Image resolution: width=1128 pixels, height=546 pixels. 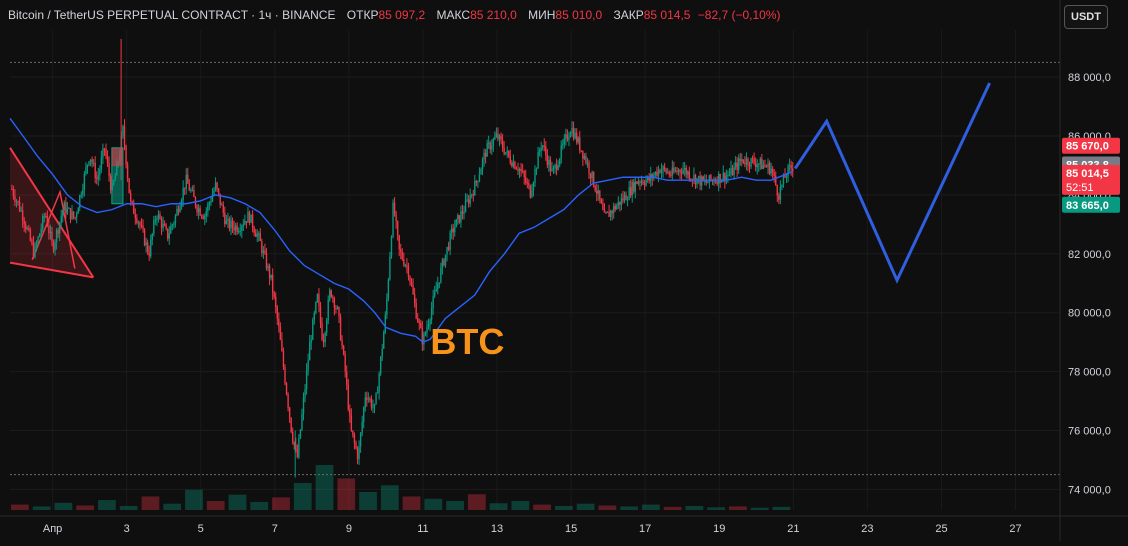 I want to click on open-value: 85 097,2, so click(x=402, y=15).